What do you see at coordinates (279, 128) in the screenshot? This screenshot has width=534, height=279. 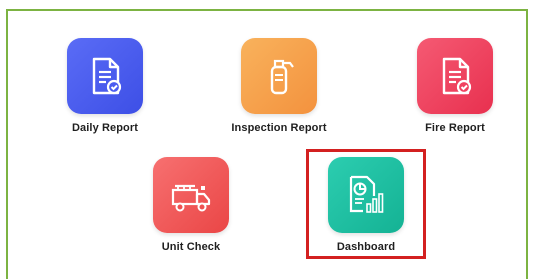 I see `inspection-report-label: Inspection Report` at bounding box center [279, 128].